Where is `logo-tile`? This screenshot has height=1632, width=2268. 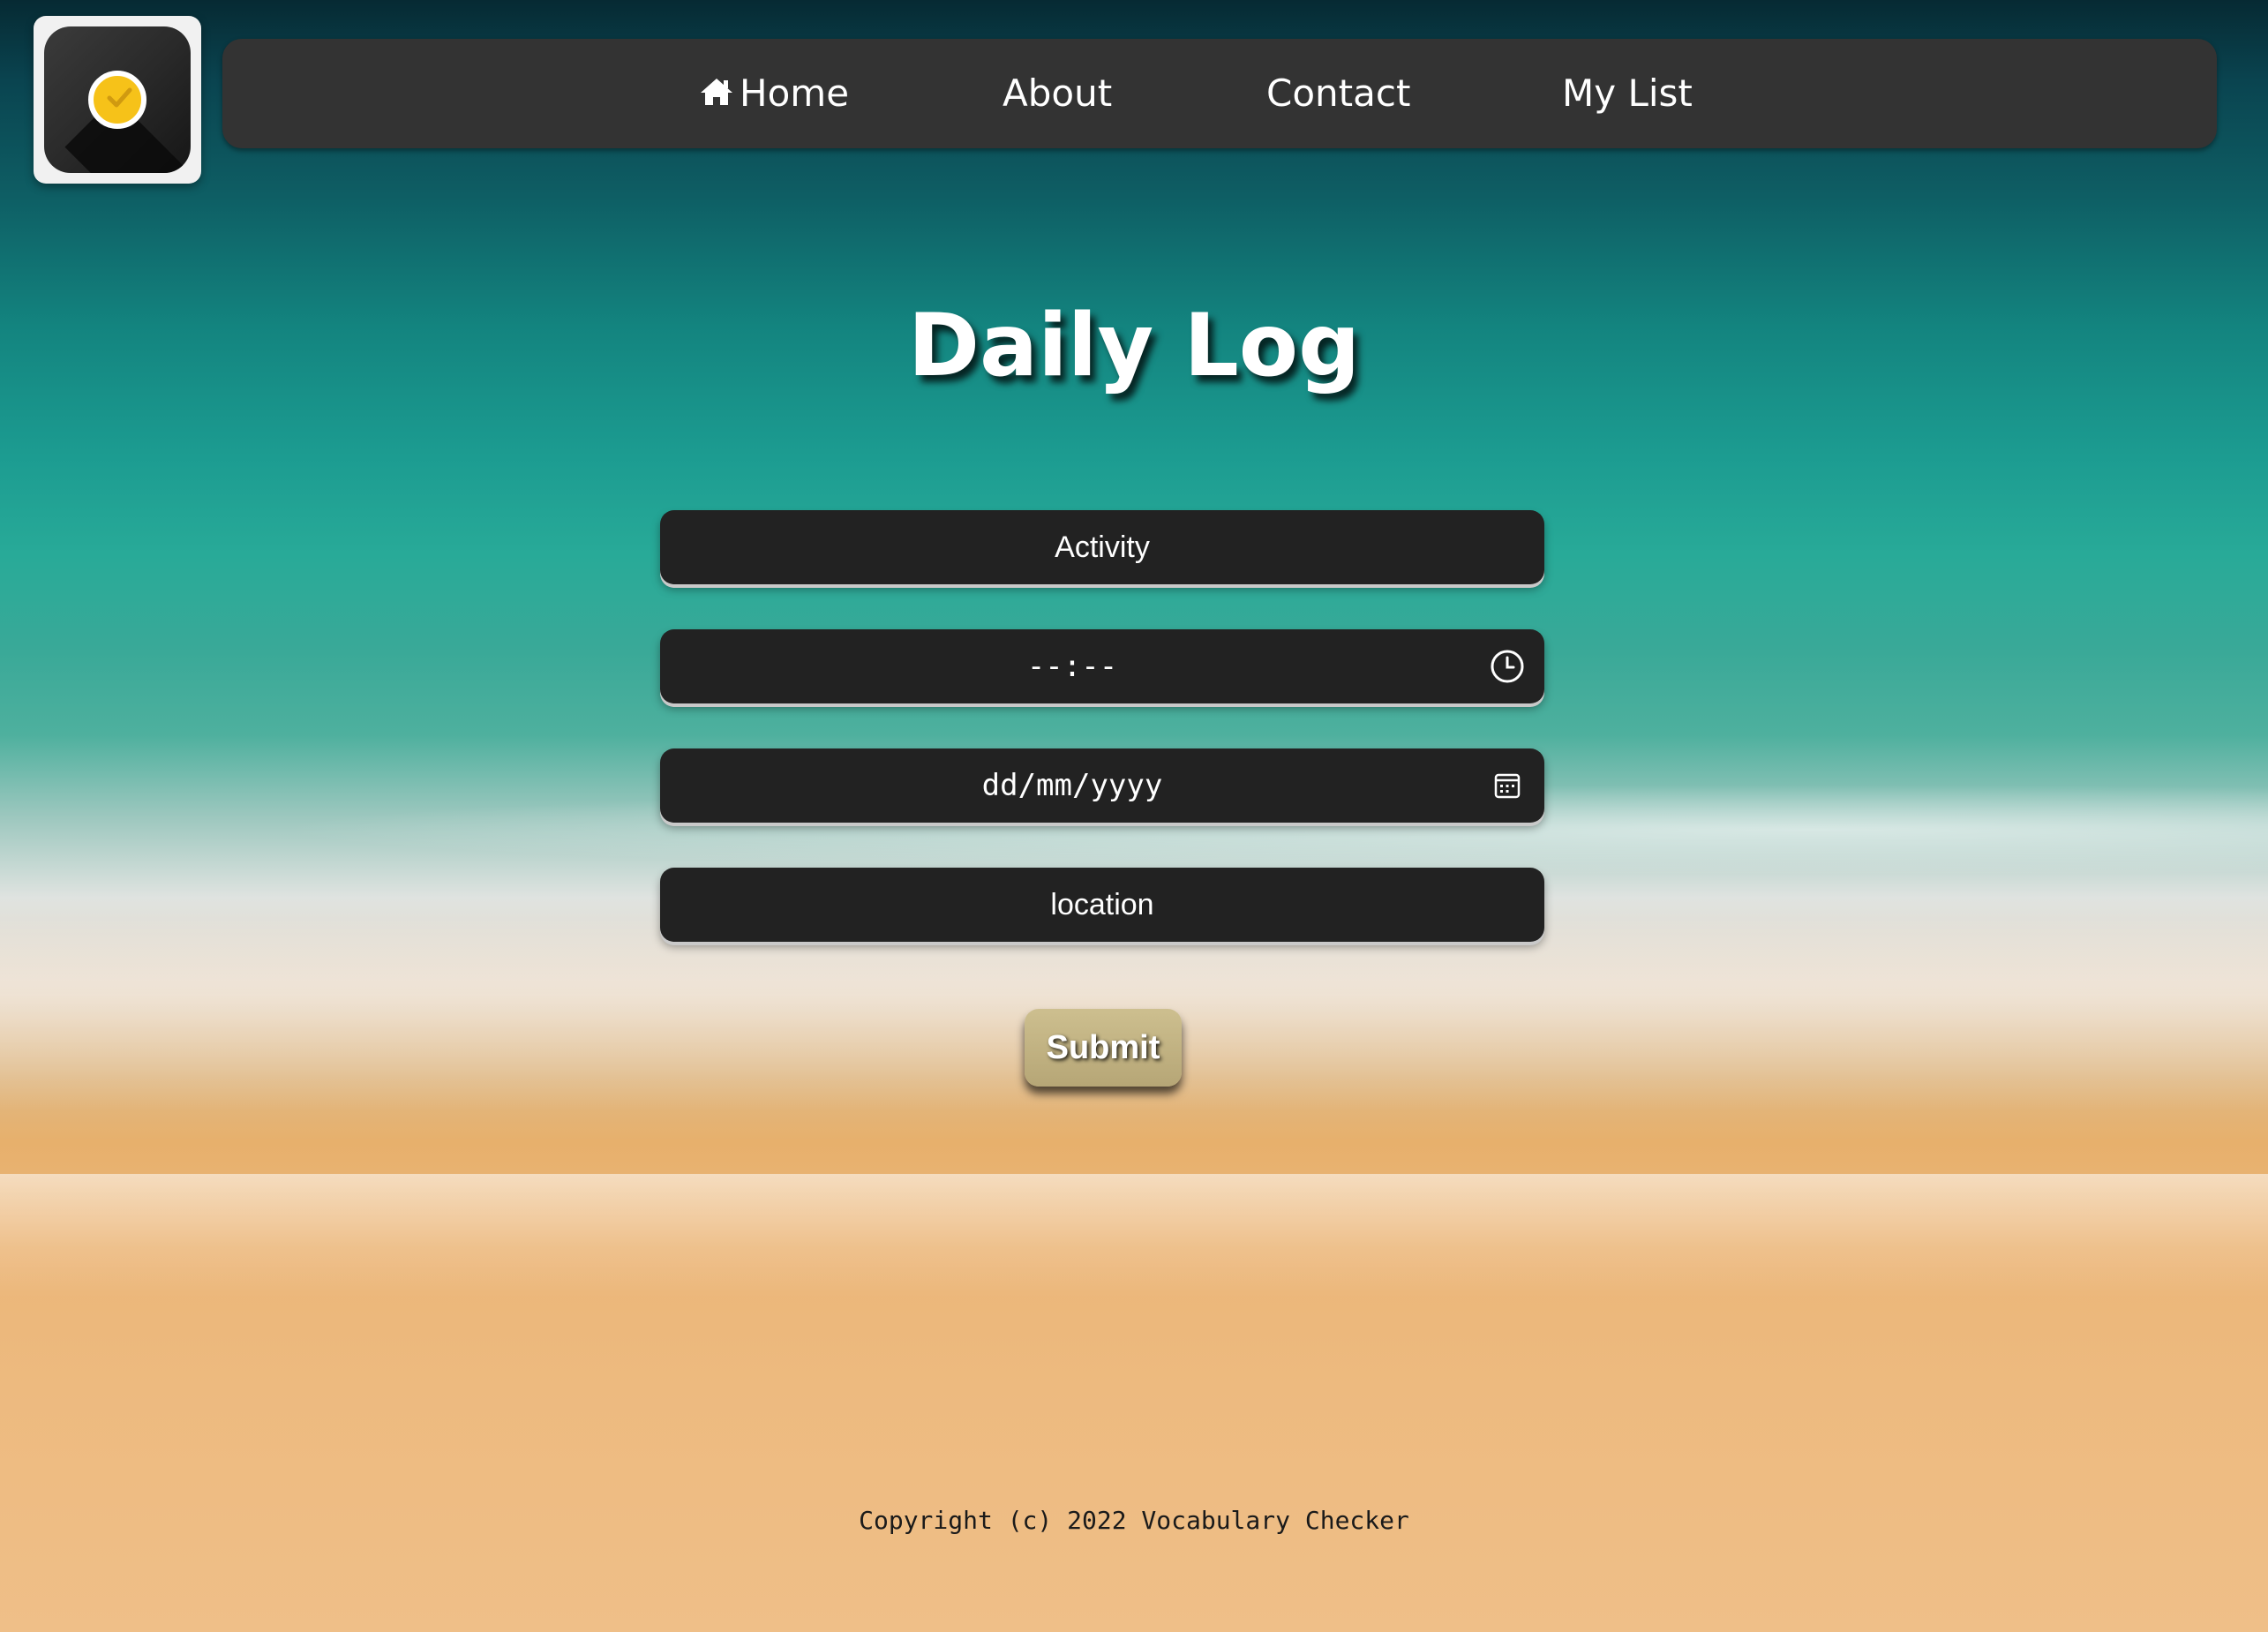
logo-tile is located at coordinates (117, 99).